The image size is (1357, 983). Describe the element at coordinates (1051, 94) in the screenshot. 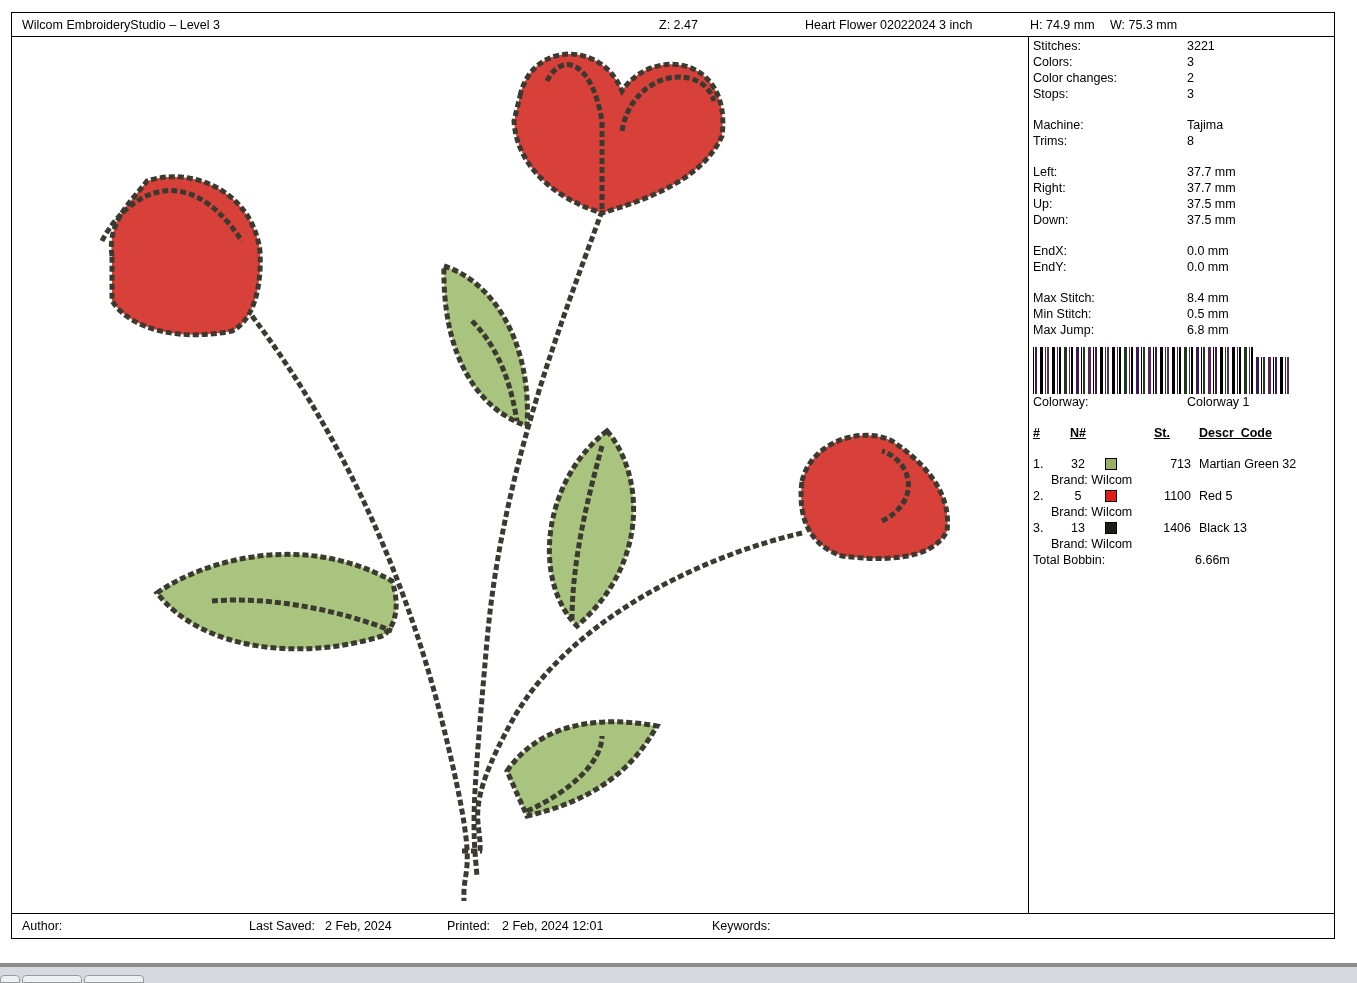

I see `stat-label: Stops:` at that location.